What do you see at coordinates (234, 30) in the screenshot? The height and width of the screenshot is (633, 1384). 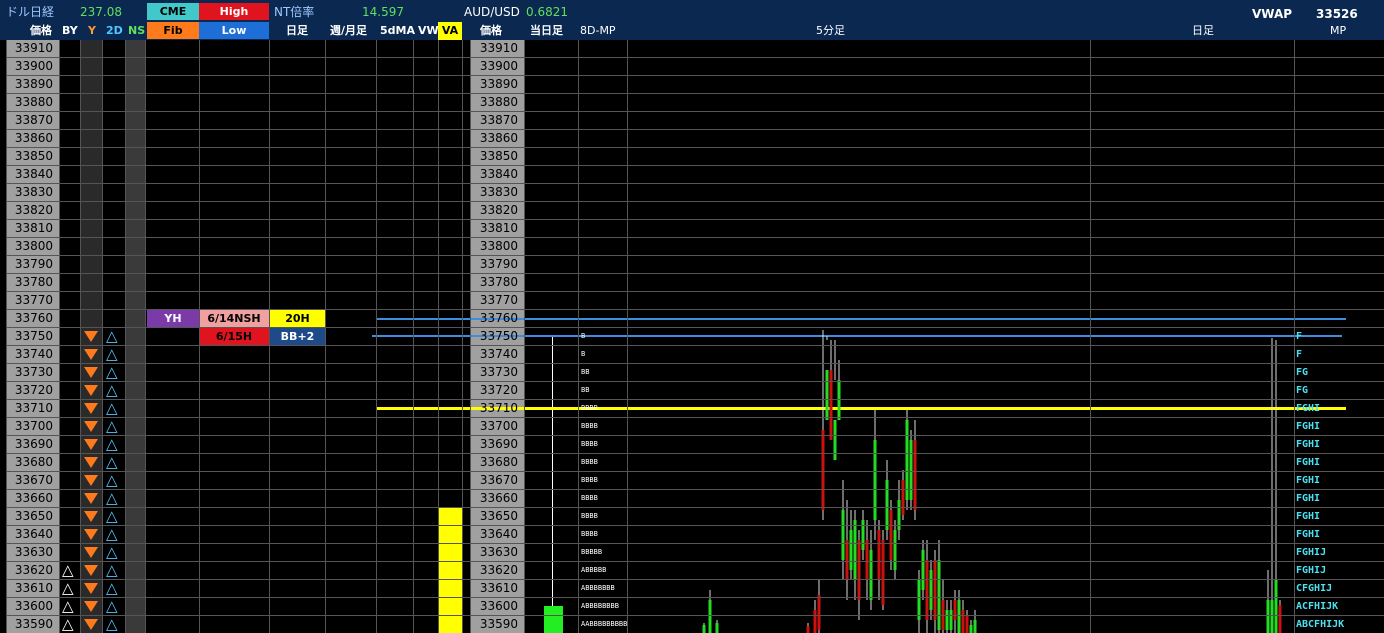 I see `low-button: Low` at bounding box center [234, 30].